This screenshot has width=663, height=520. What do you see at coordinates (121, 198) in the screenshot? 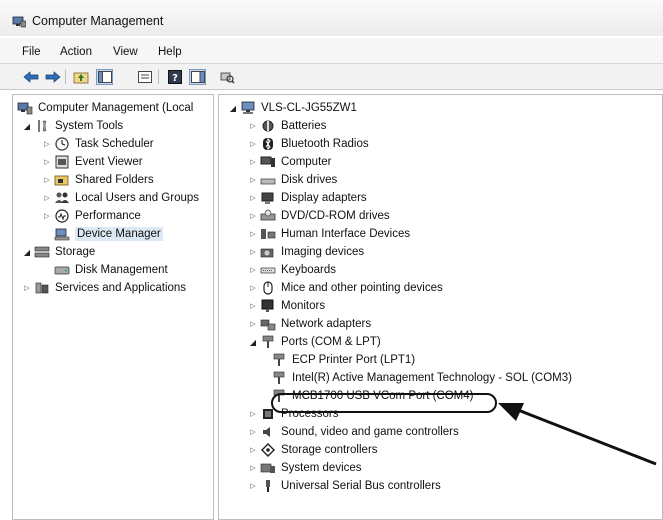
I see `tree-item-local-users-and-groups: ▷ Local Users and Groups` at bounding box center [121, 198].